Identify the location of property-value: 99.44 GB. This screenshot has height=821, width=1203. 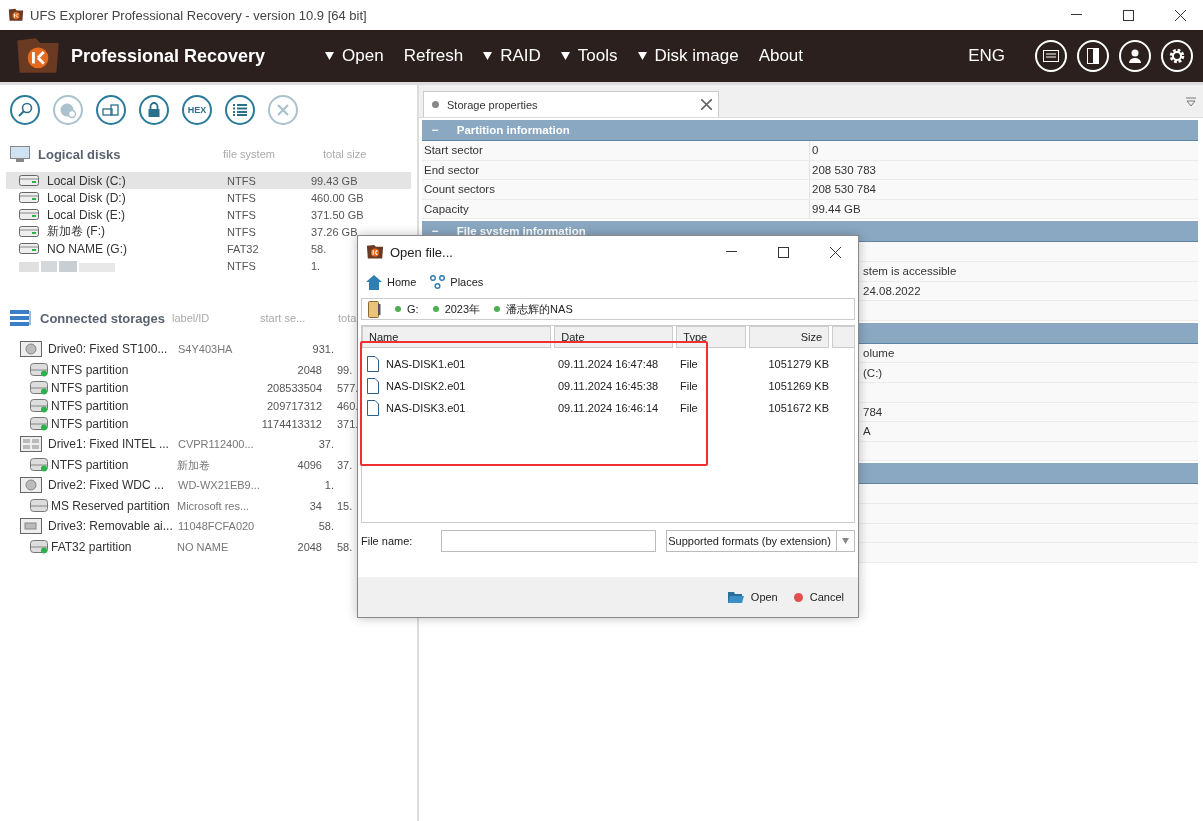
(836, 209).